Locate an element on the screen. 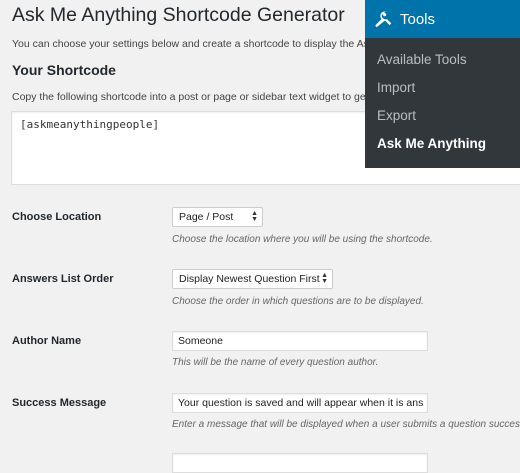  wrench-icon is located at coordinates (383, 19).